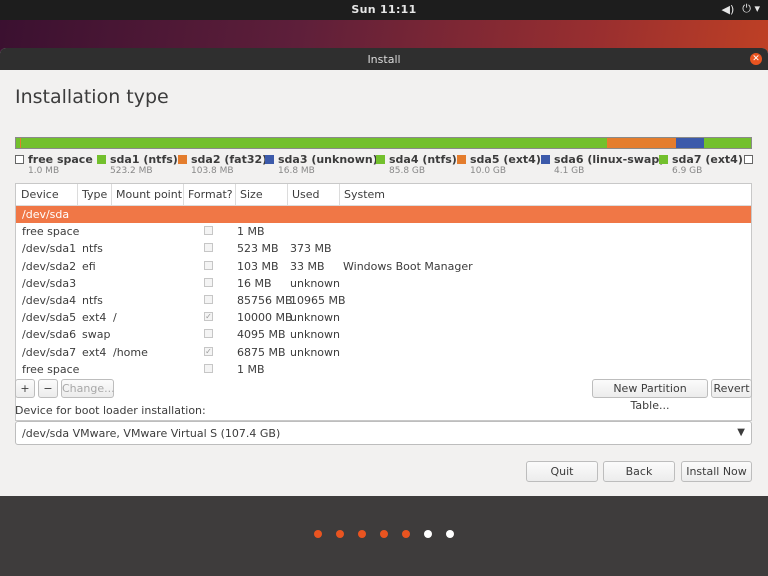 Image resolution: width=768 pixels, height=576 pixels. Describe the element at coordinates (639, 471) in the screenshot. I see `back-button: Back` at that location.